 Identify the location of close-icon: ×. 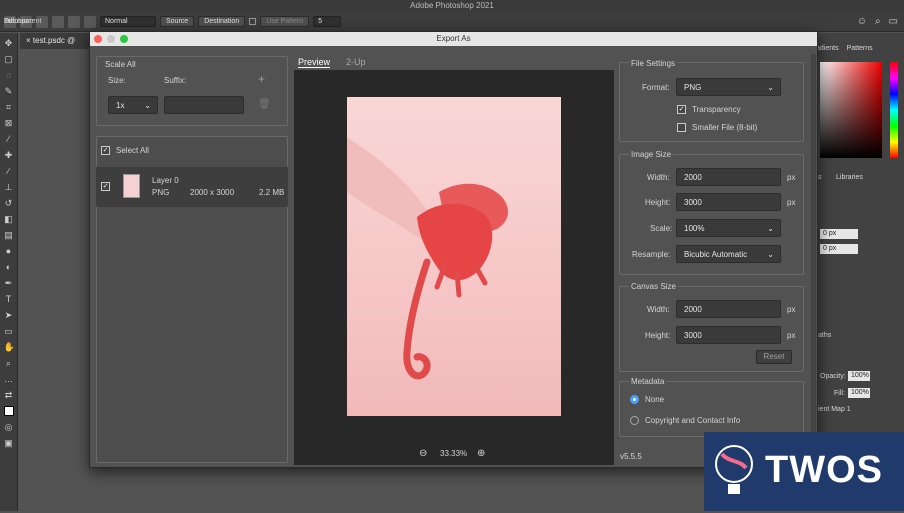
(29, 40).